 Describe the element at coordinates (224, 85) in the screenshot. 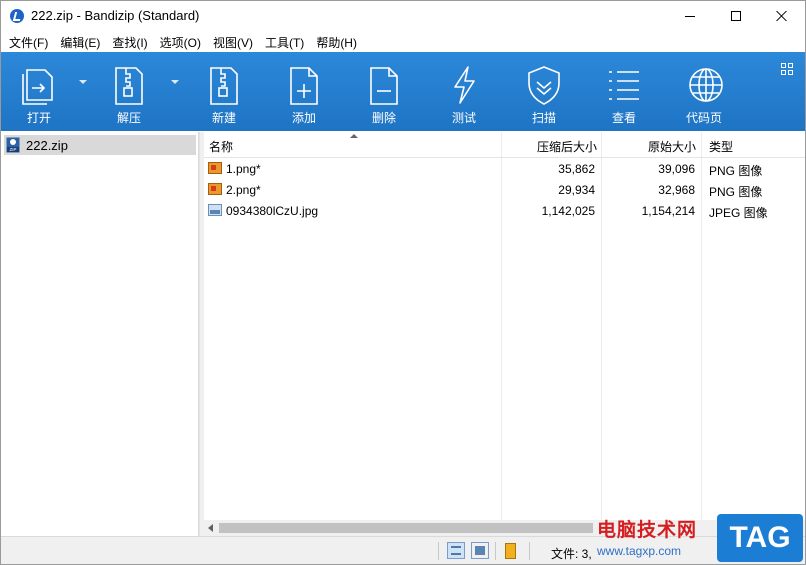

I see `new-archive-icon` at that location.